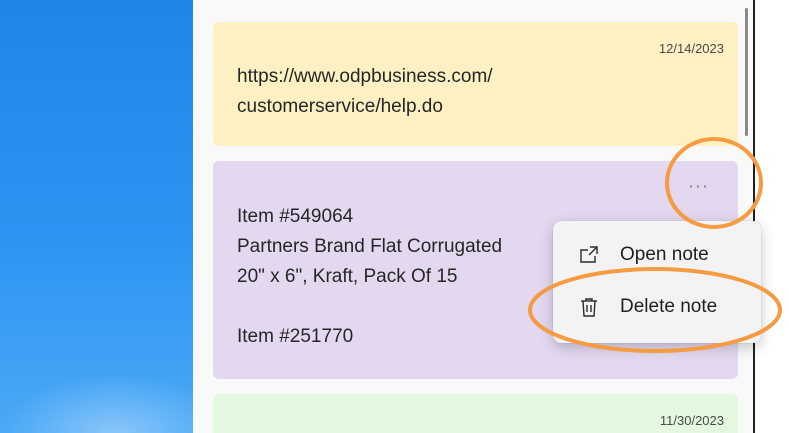 The width and height of the screenshot is (789, 433). What do you see at coordinates (669, 306) in the screenshot?
I see `delete-note-label: Delete note` at bounding box center [669, 306].